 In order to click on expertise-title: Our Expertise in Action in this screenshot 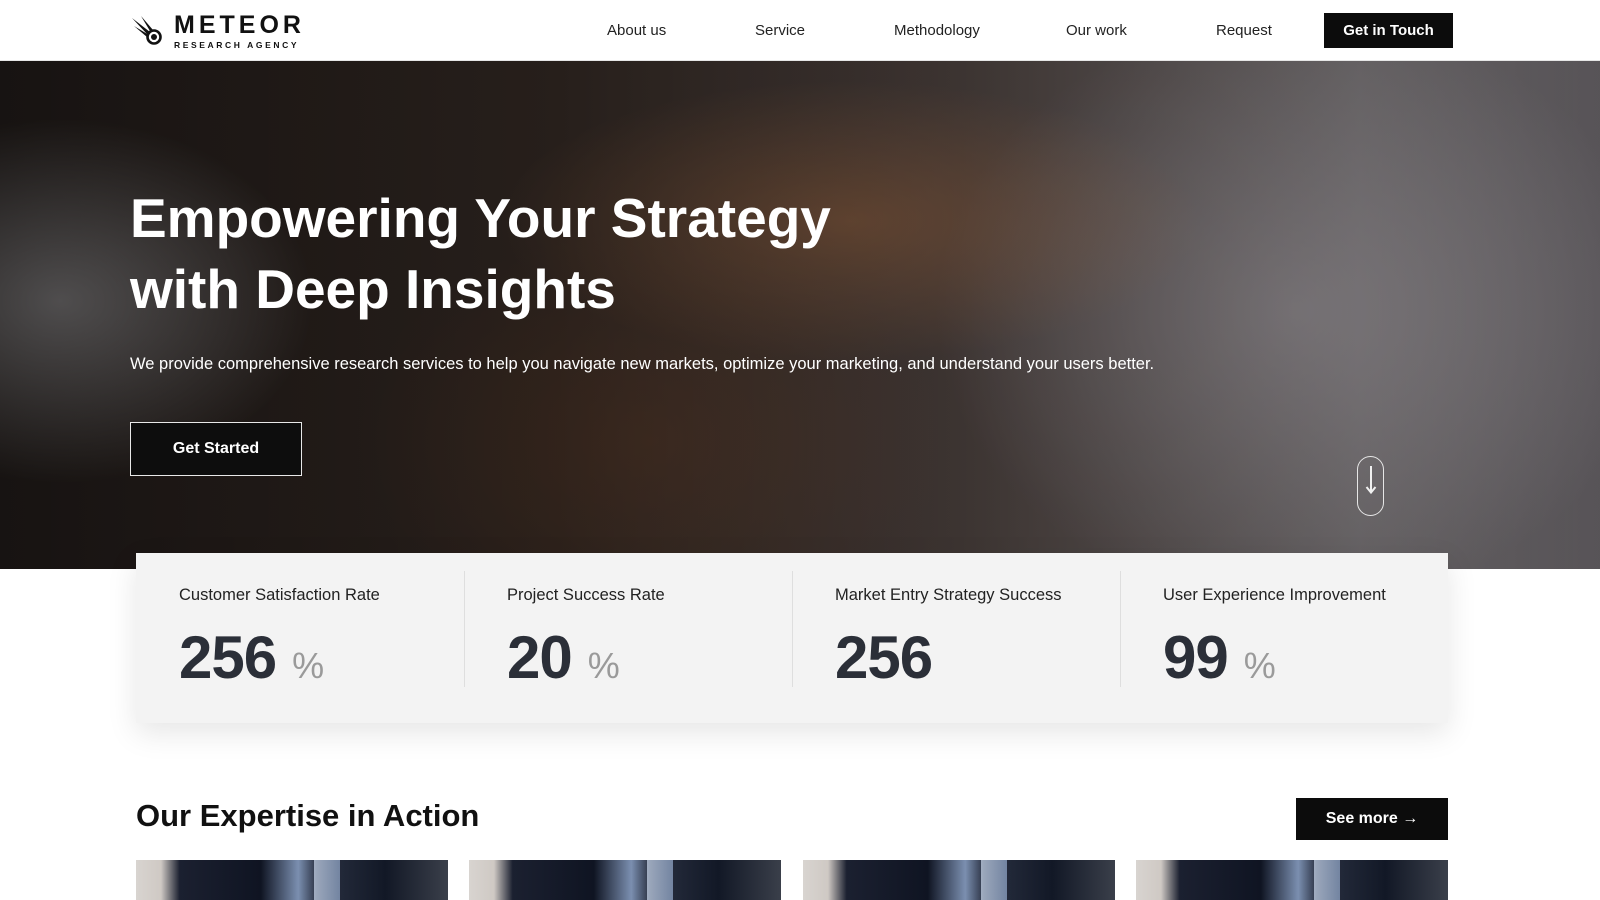, I will do `click(308, 815)`.